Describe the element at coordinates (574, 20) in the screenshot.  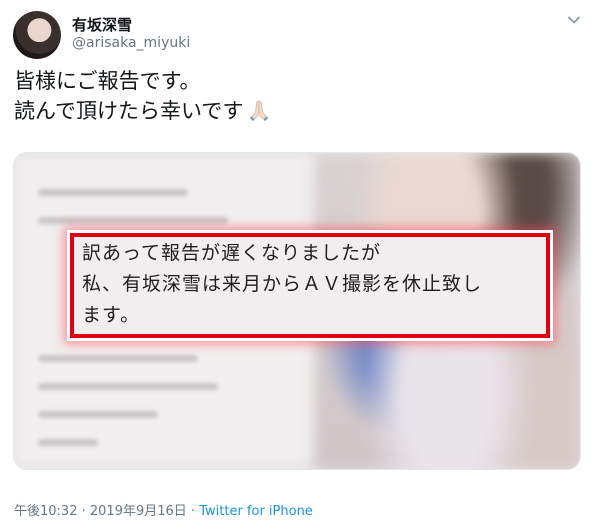
I see `chevron-down-icon` at that location.